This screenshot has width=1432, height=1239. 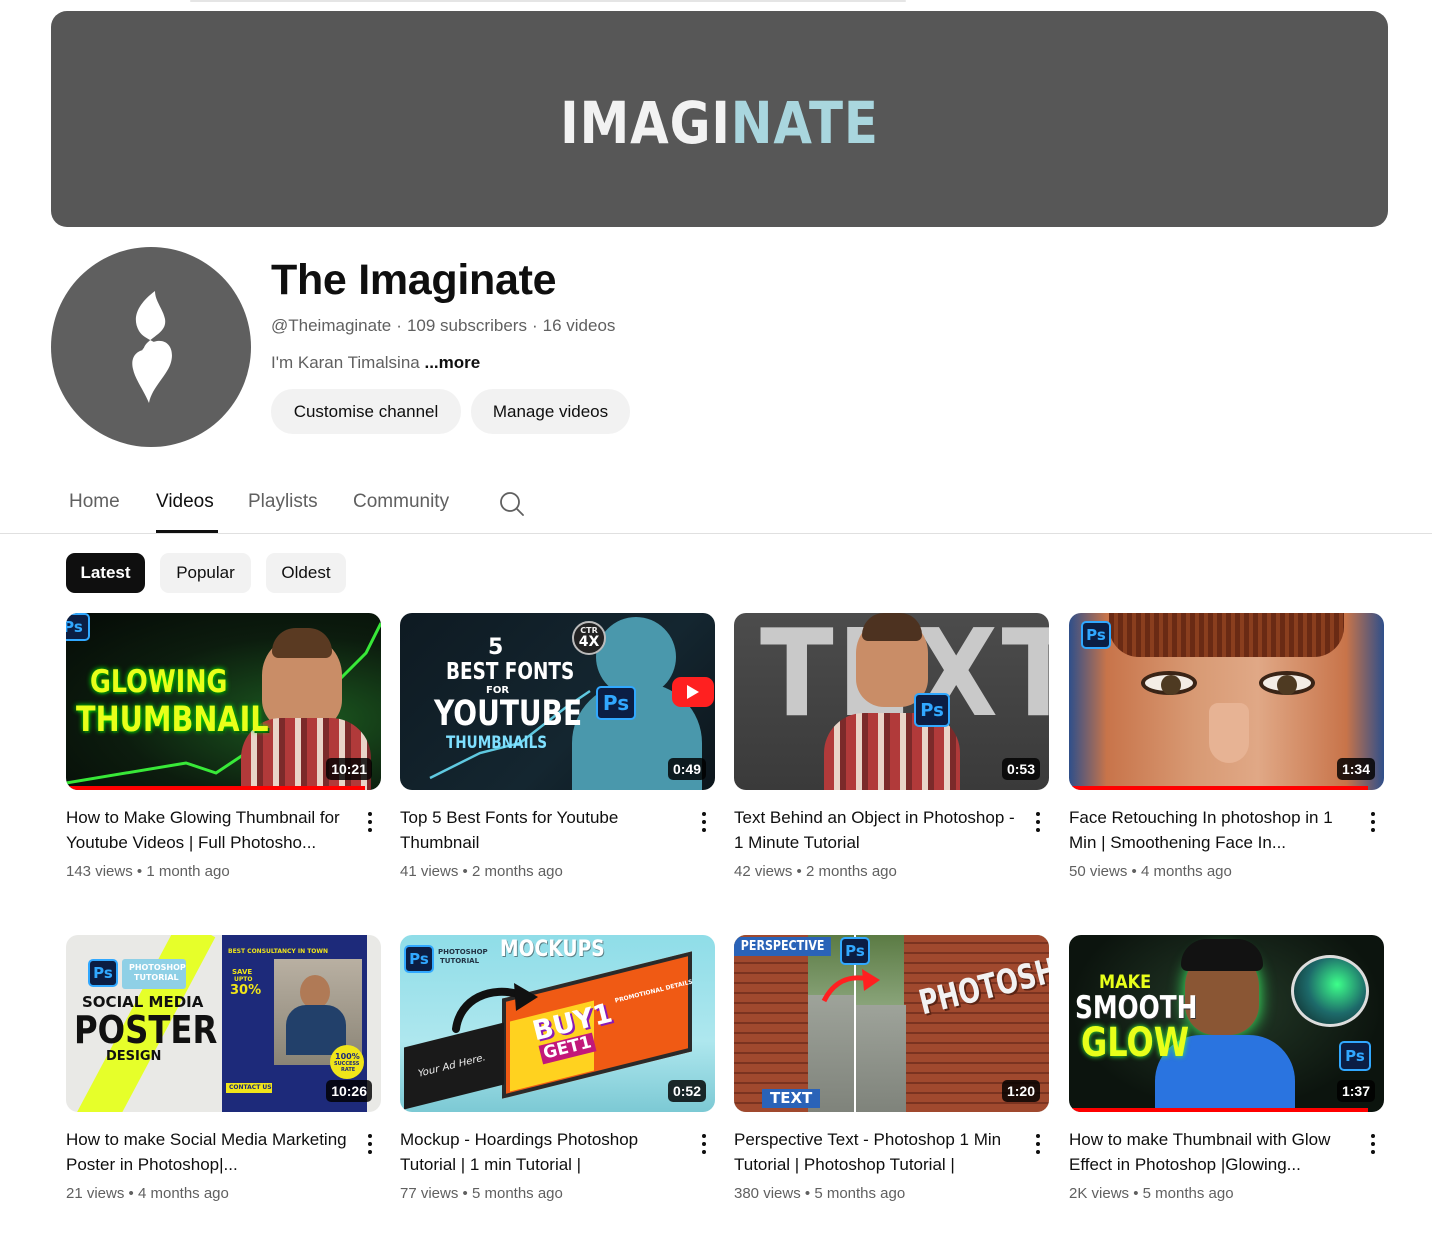 I want to click on thumb-text-line1: BEST FONTS, so click(x=510, y=672).